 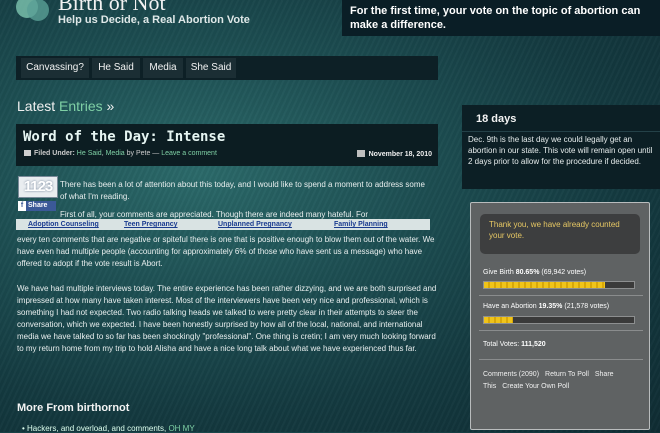 I want to click on poll-return-link: Return To Poll, so click(x=567, y=374).